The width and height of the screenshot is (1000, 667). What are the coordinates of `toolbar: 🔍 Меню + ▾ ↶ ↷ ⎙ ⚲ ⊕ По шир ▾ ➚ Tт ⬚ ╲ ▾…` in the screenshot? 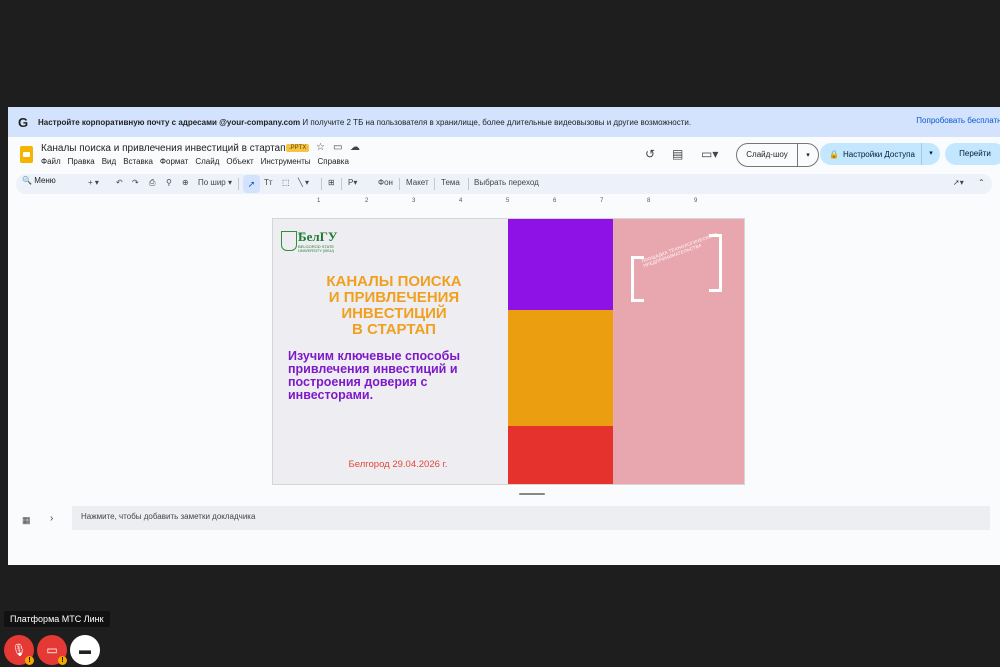 It's located at (504, 184).